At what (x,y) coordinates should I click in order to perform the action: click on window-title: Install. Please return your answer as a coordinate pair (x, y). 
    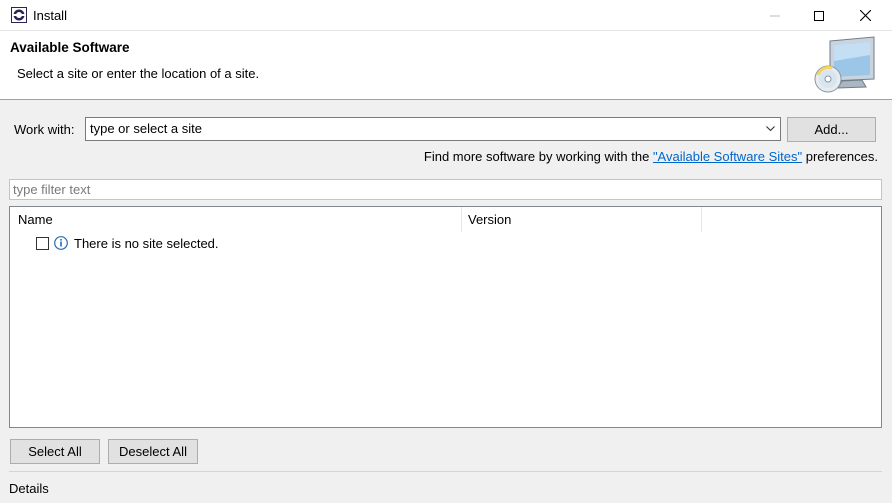
    Looking at the image, I should click on (50, 15).